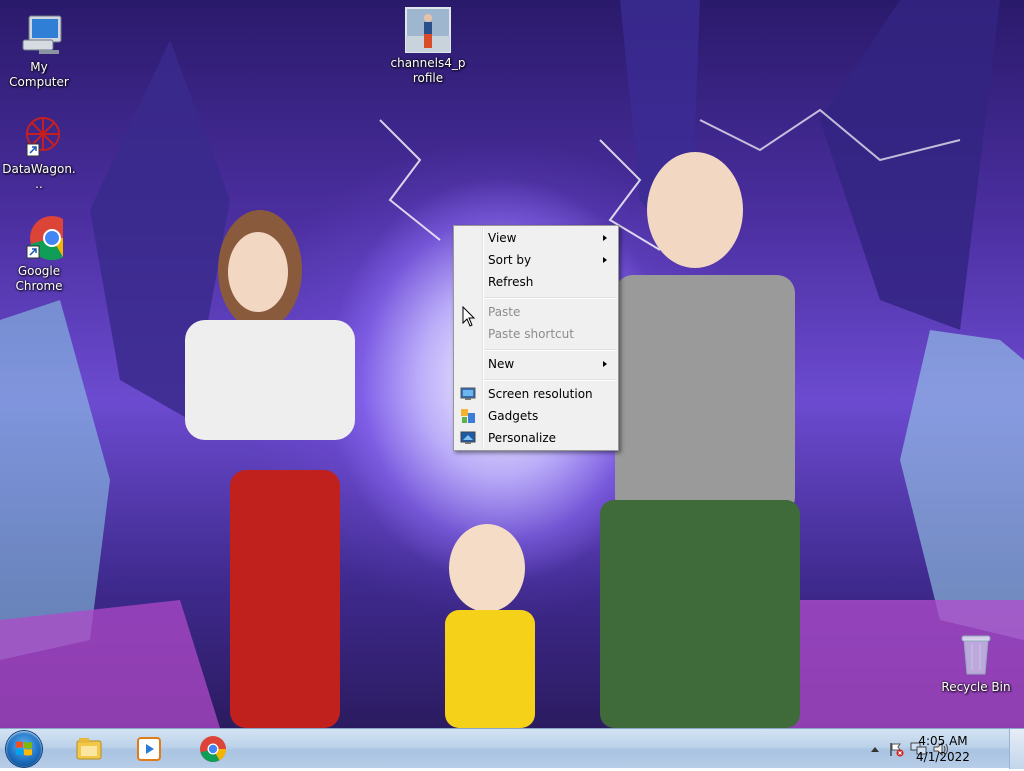  I want to click on clock-date: 4/1/2022, so click(943, 757).